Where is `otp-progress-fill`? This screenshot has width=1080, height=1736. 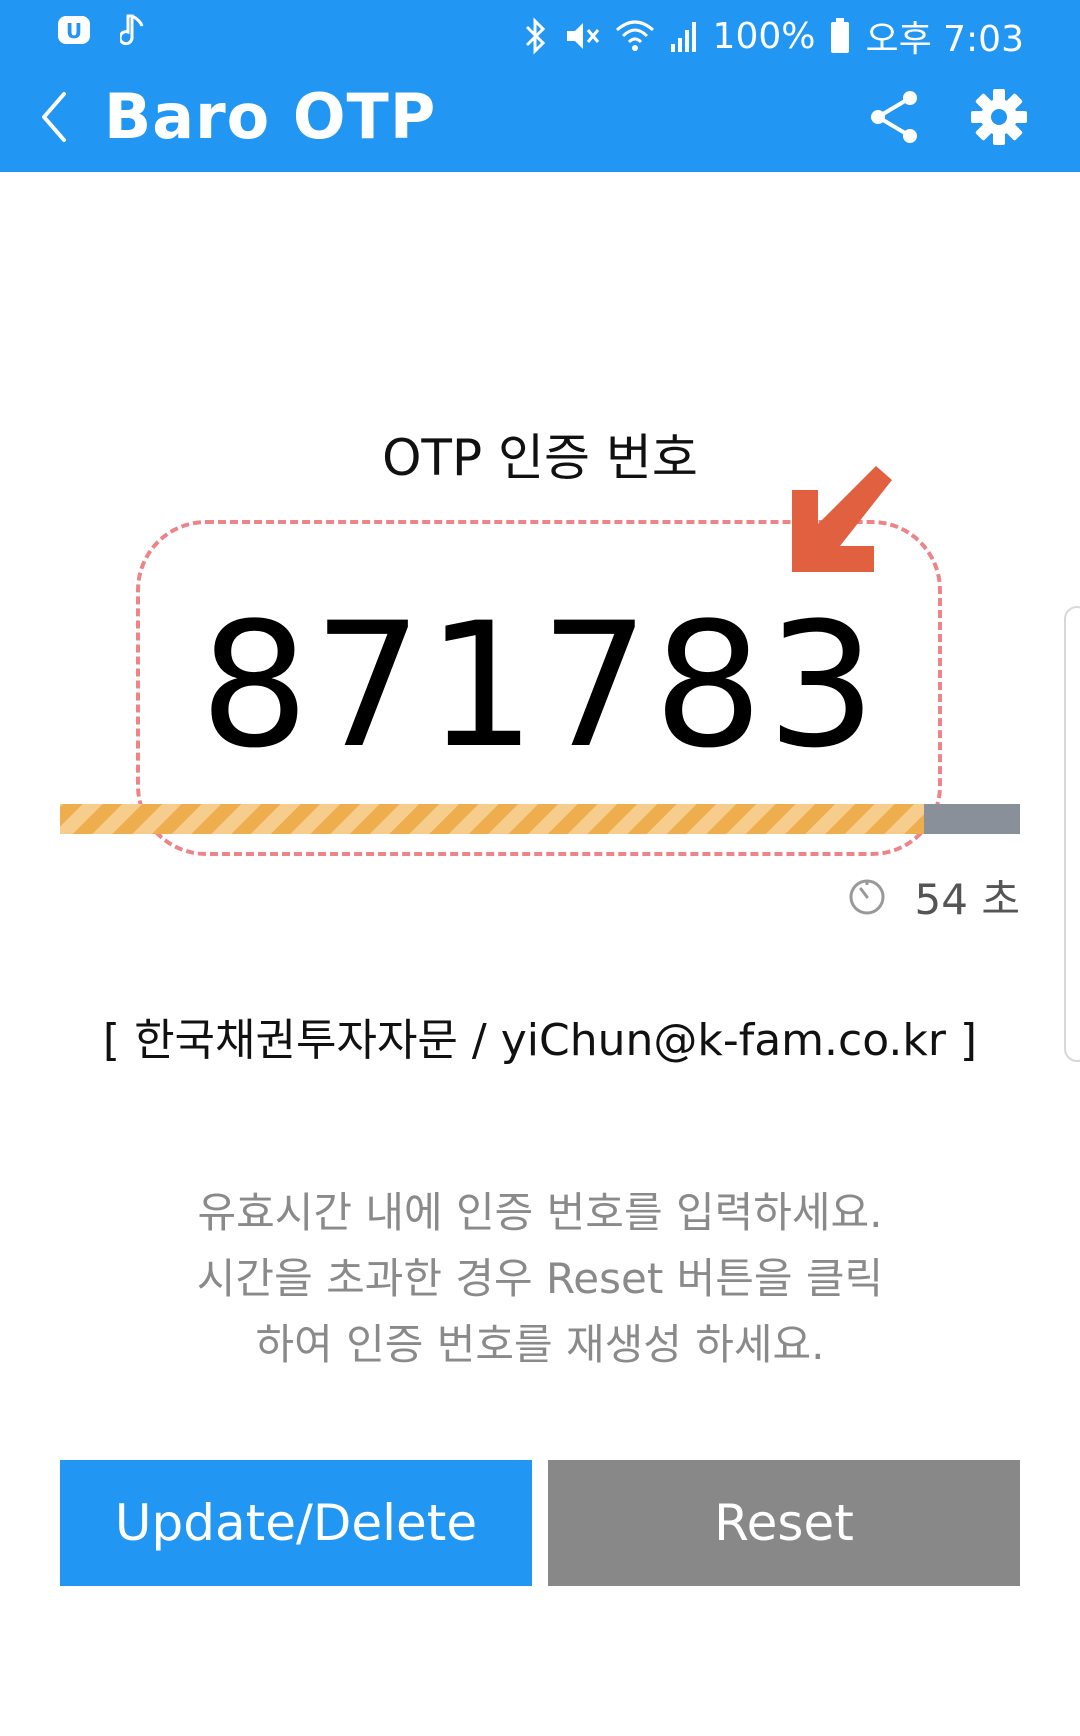 otp-progress-fill is located at coordinates (492, 819).